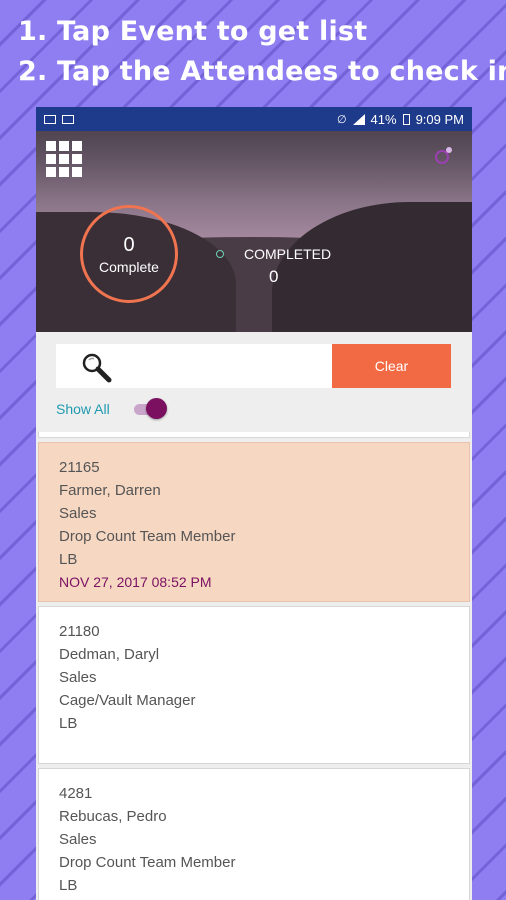 This screenshot has width=506, height=900. What do you see at coordinates (358, 119) in the screenshot?
I see `signal-icon` at bounding box center [358, 119].